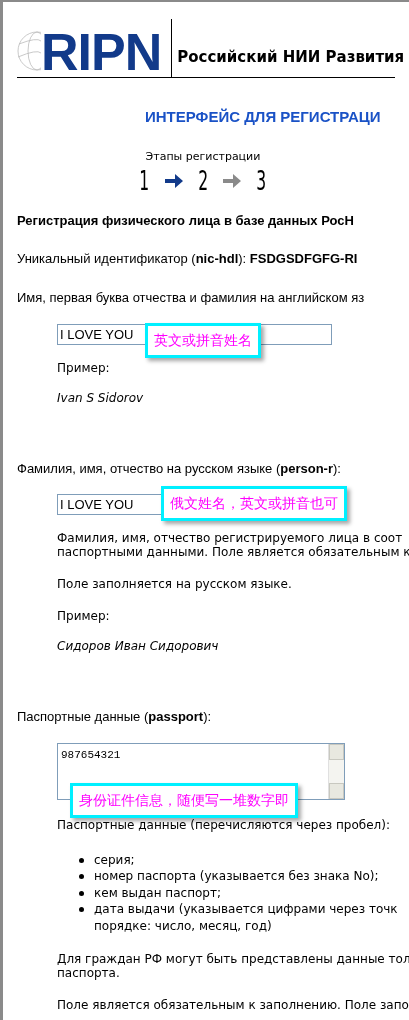 The height and width of the screenshot is (1020, 409). What do you see at coordinates (254, 503) in the screenshot?
I see `annotation-tooltip: 俄文姓名，英文或拼音也可` at bounding box center [254, 503].